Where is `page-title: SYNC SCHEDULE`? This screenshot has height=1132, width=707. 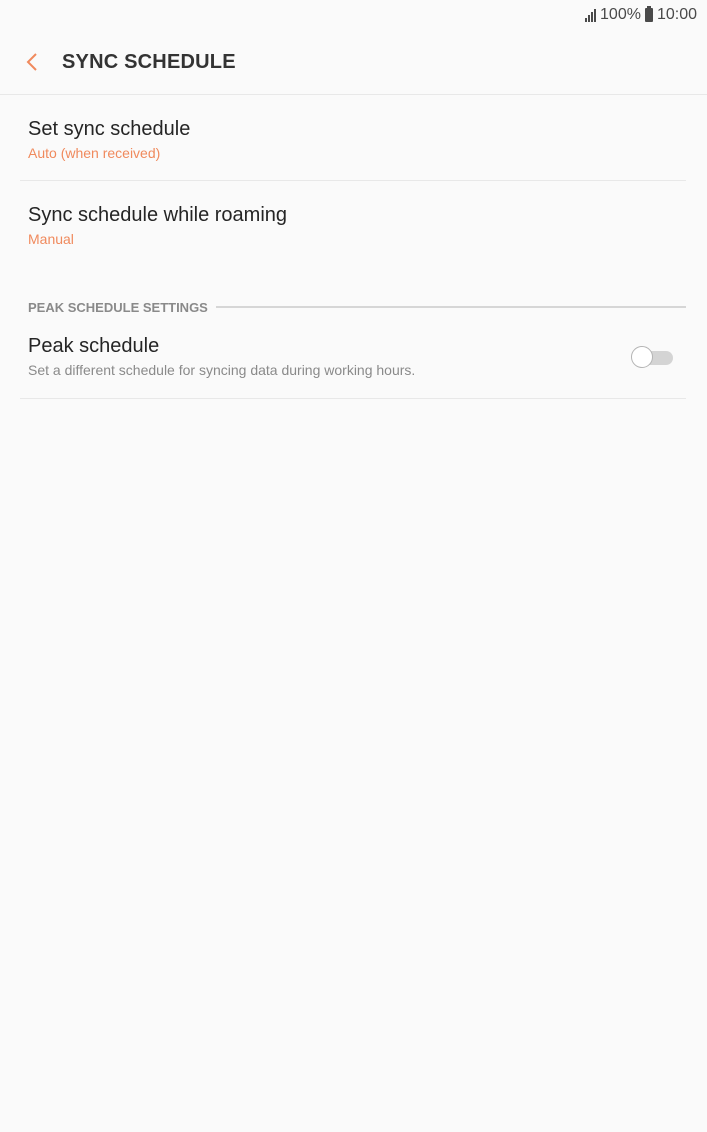 page-title: SYNC SCHEDULE is located at coordinates (149, 61).